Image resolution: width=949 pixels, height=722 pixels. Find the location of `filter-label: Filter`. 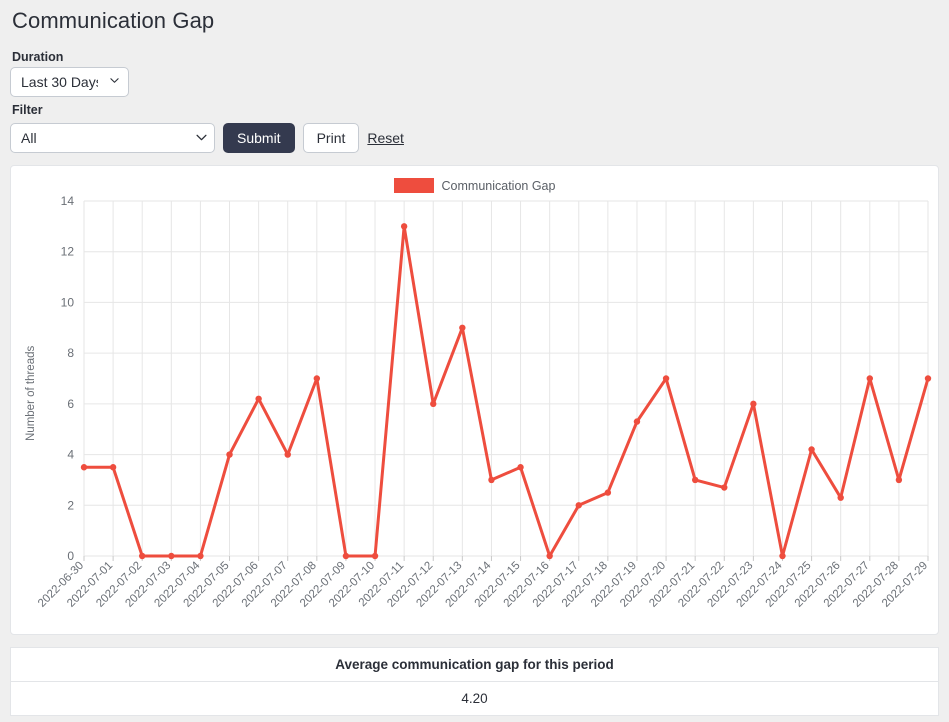

filter-label: Filter is located at coordinates (27, 110).